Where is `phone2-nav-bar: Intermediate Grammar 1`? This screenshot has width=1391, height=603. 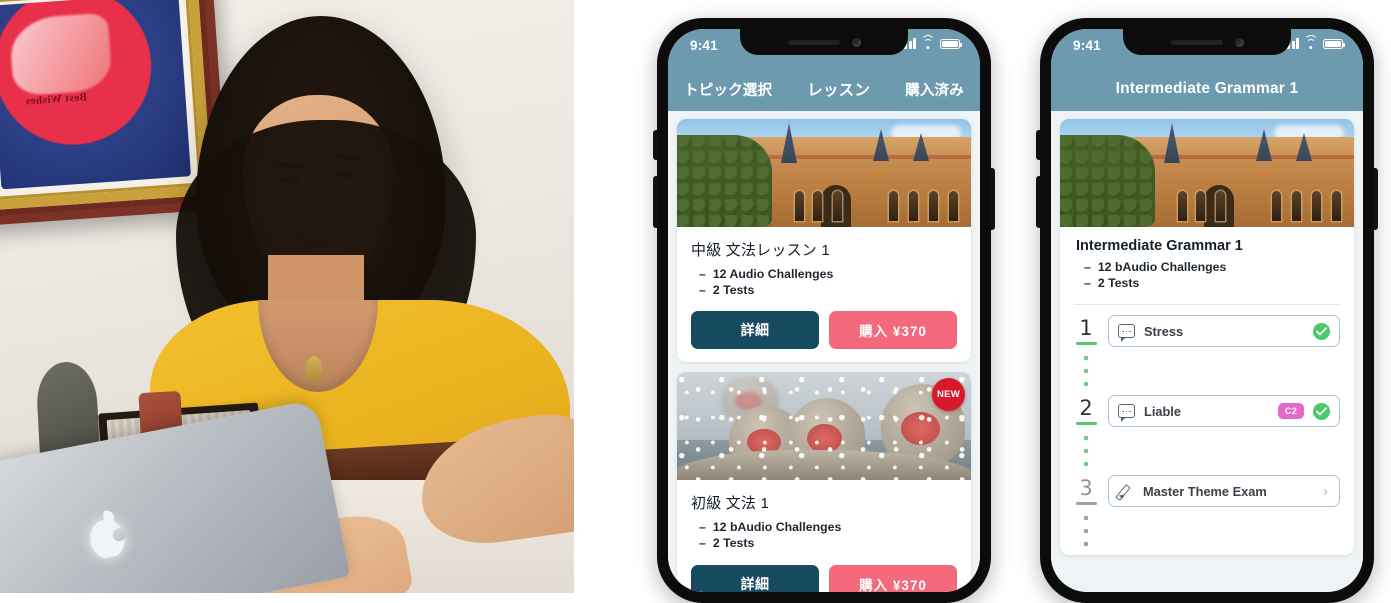 phone2-nav-bar: Intermediate Grammar 1 is located at coordinates (1207, 89).